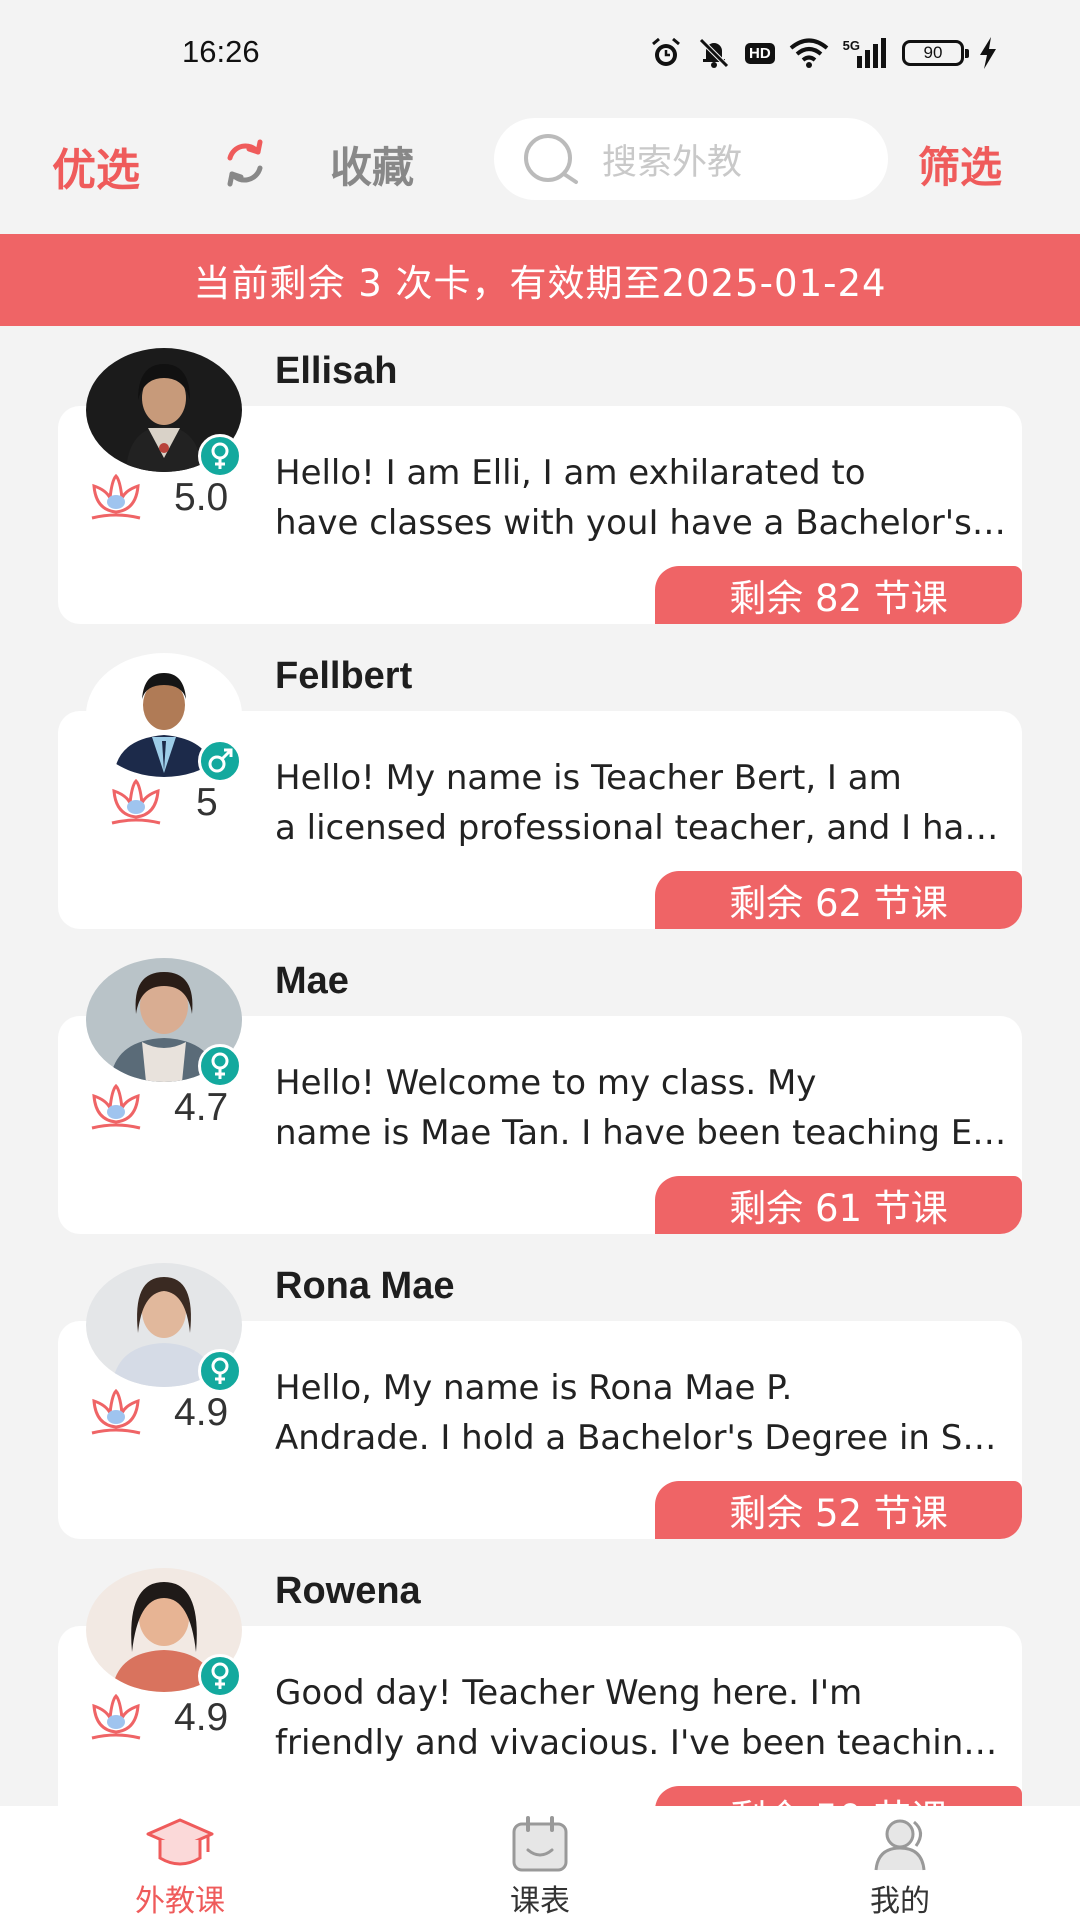  I want to click on cellular-signal-icon: 5G, so click(865, 53).